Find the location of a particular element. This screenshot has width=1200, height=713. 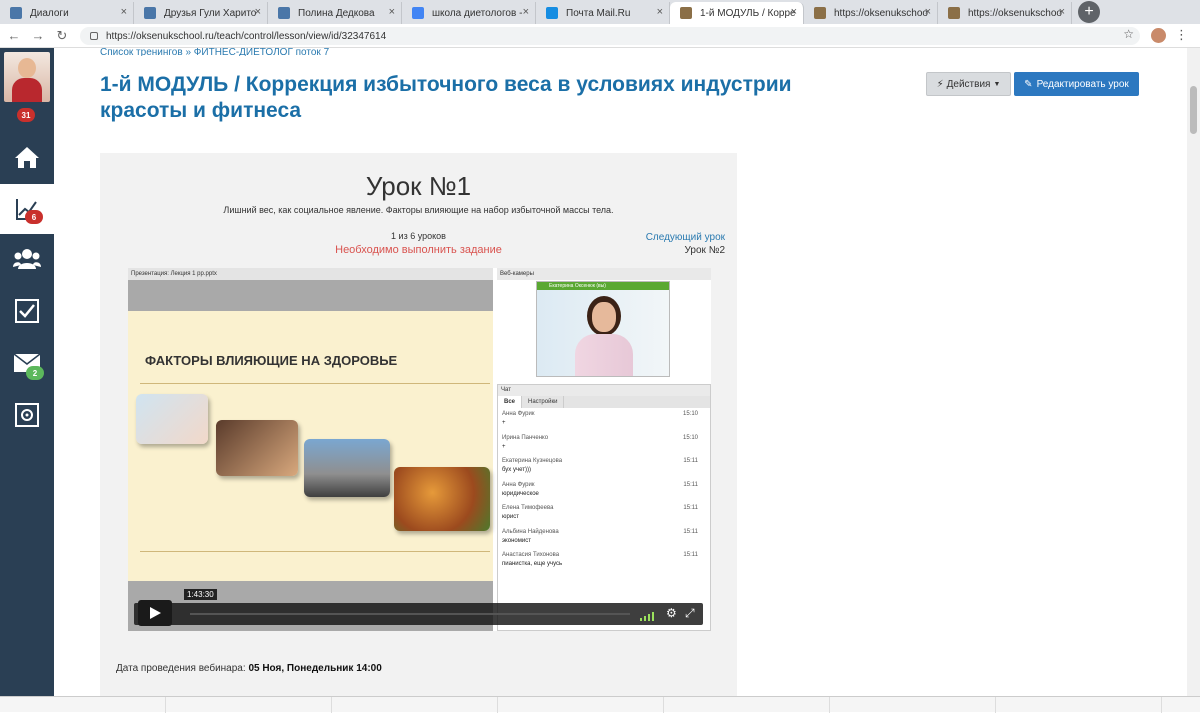

fullscreen-icon: ⤢ is located at coordinates (690, 613).